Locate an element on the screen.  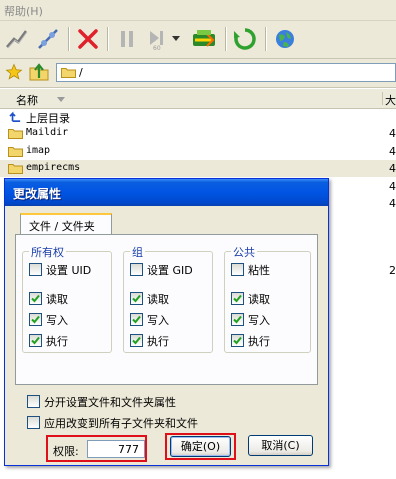
ok-button: 确定(O) is located at coordinates (200, 446).